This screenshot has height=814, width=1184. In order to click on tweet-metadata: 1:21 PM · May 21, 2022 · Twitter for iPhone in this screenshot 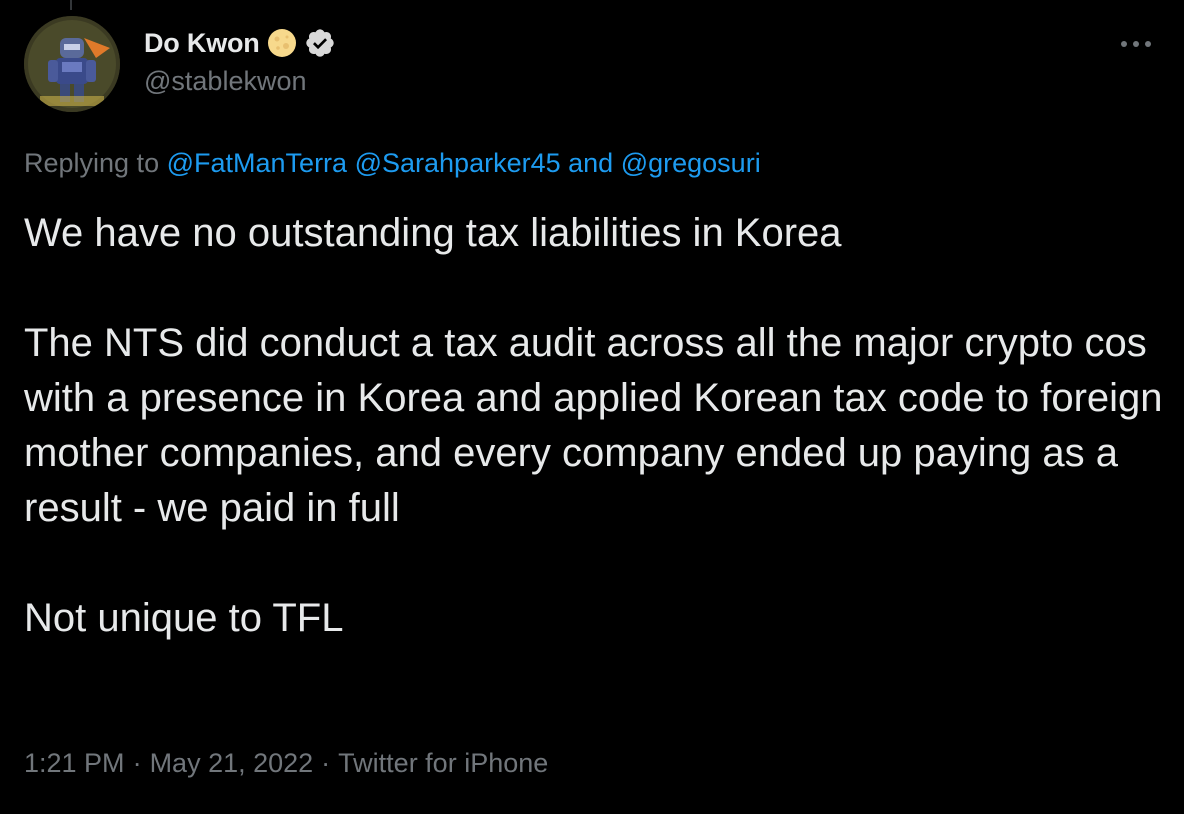, I will do `click(286, 763)`.